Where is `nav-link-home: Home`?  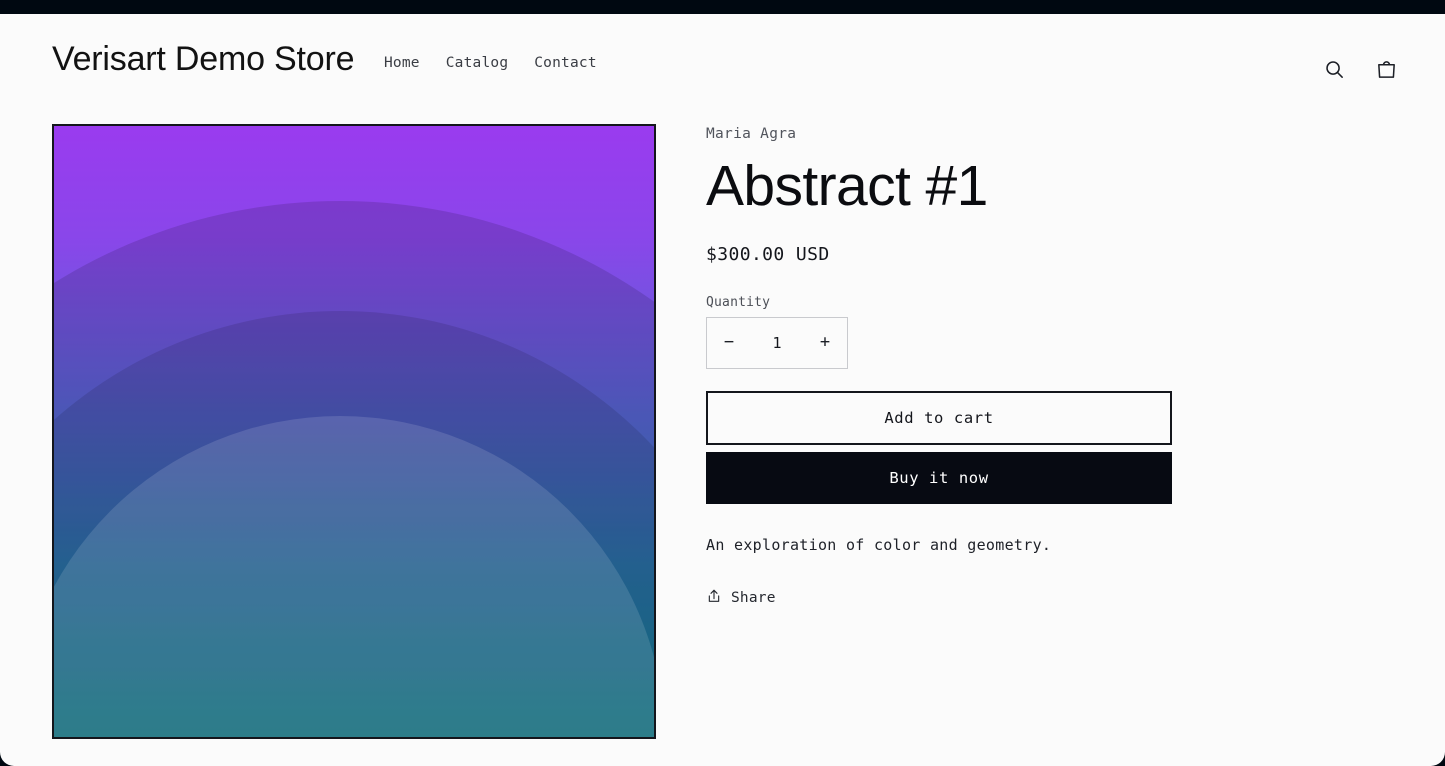 nav-link-home: Home is located at coordinates (402, 63).